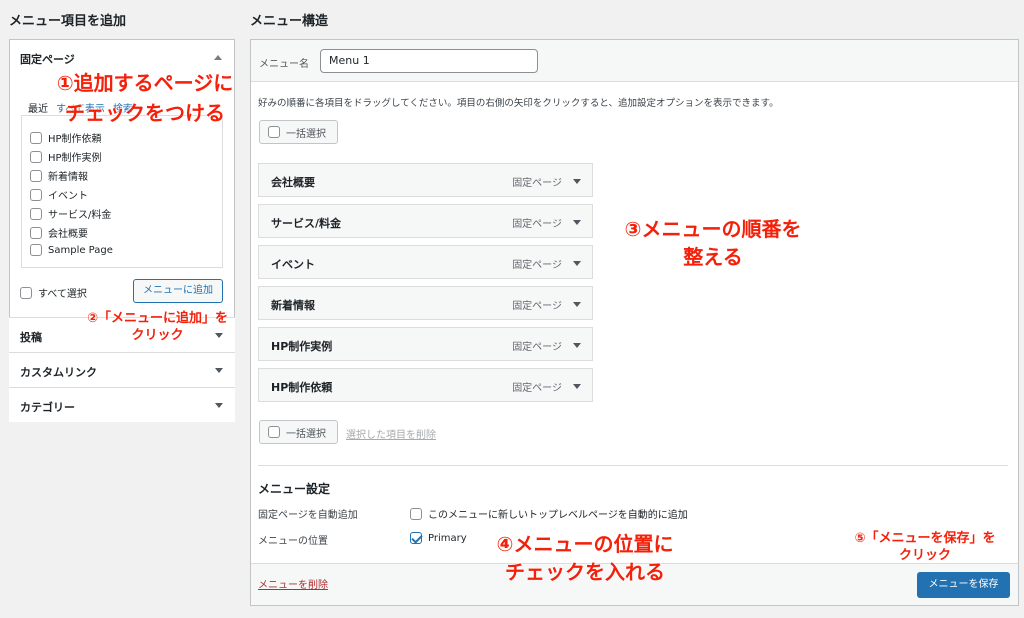  What do you see at coordinates (963, 585) in the screenshot?
I see `save-menu-button: メニューを保存` at bounding box center [963, 585].